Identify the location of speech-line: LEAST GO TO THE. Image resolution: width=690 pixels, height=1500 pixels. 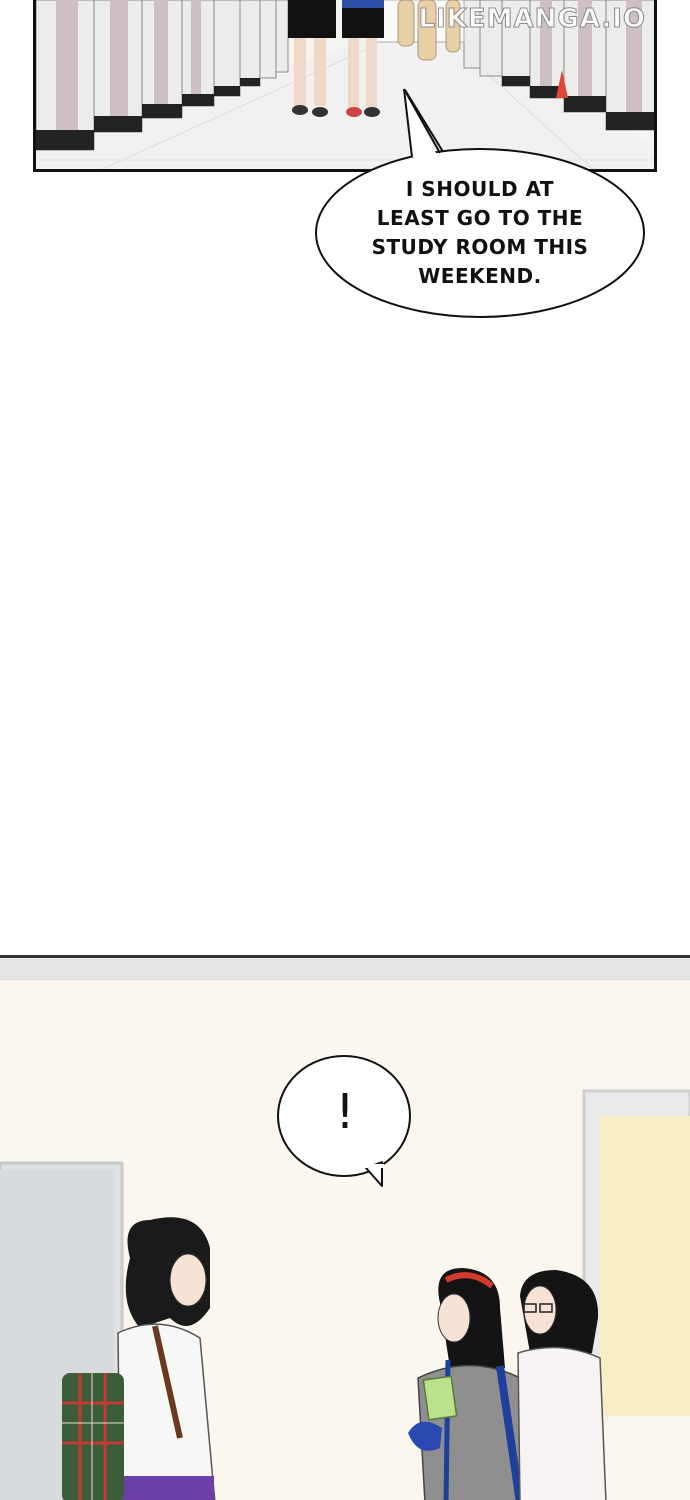
(480, 218).